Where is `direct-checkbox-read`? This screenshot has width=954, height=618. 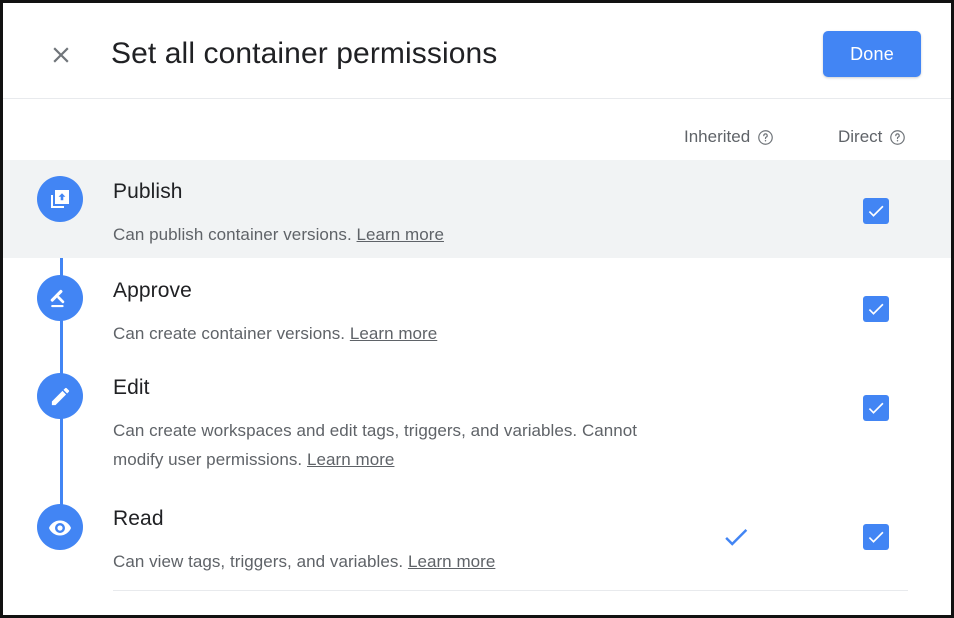 direct-checkbox-read is located at coordinates (876, 537).